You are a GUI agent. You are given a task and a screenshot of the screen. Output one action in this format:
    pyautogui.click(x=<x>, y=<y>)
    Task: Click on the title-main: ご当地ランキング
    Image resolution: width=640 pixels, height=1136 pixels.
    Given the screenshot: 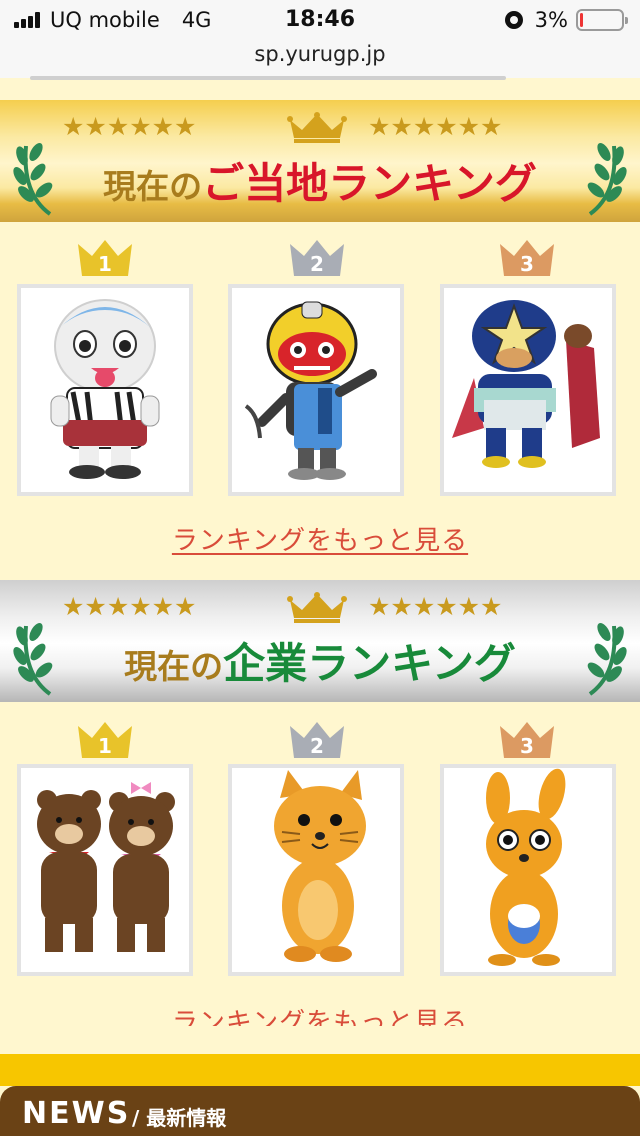 What is the action you would take?
    pyautogui.click(x=369, y=183)
    